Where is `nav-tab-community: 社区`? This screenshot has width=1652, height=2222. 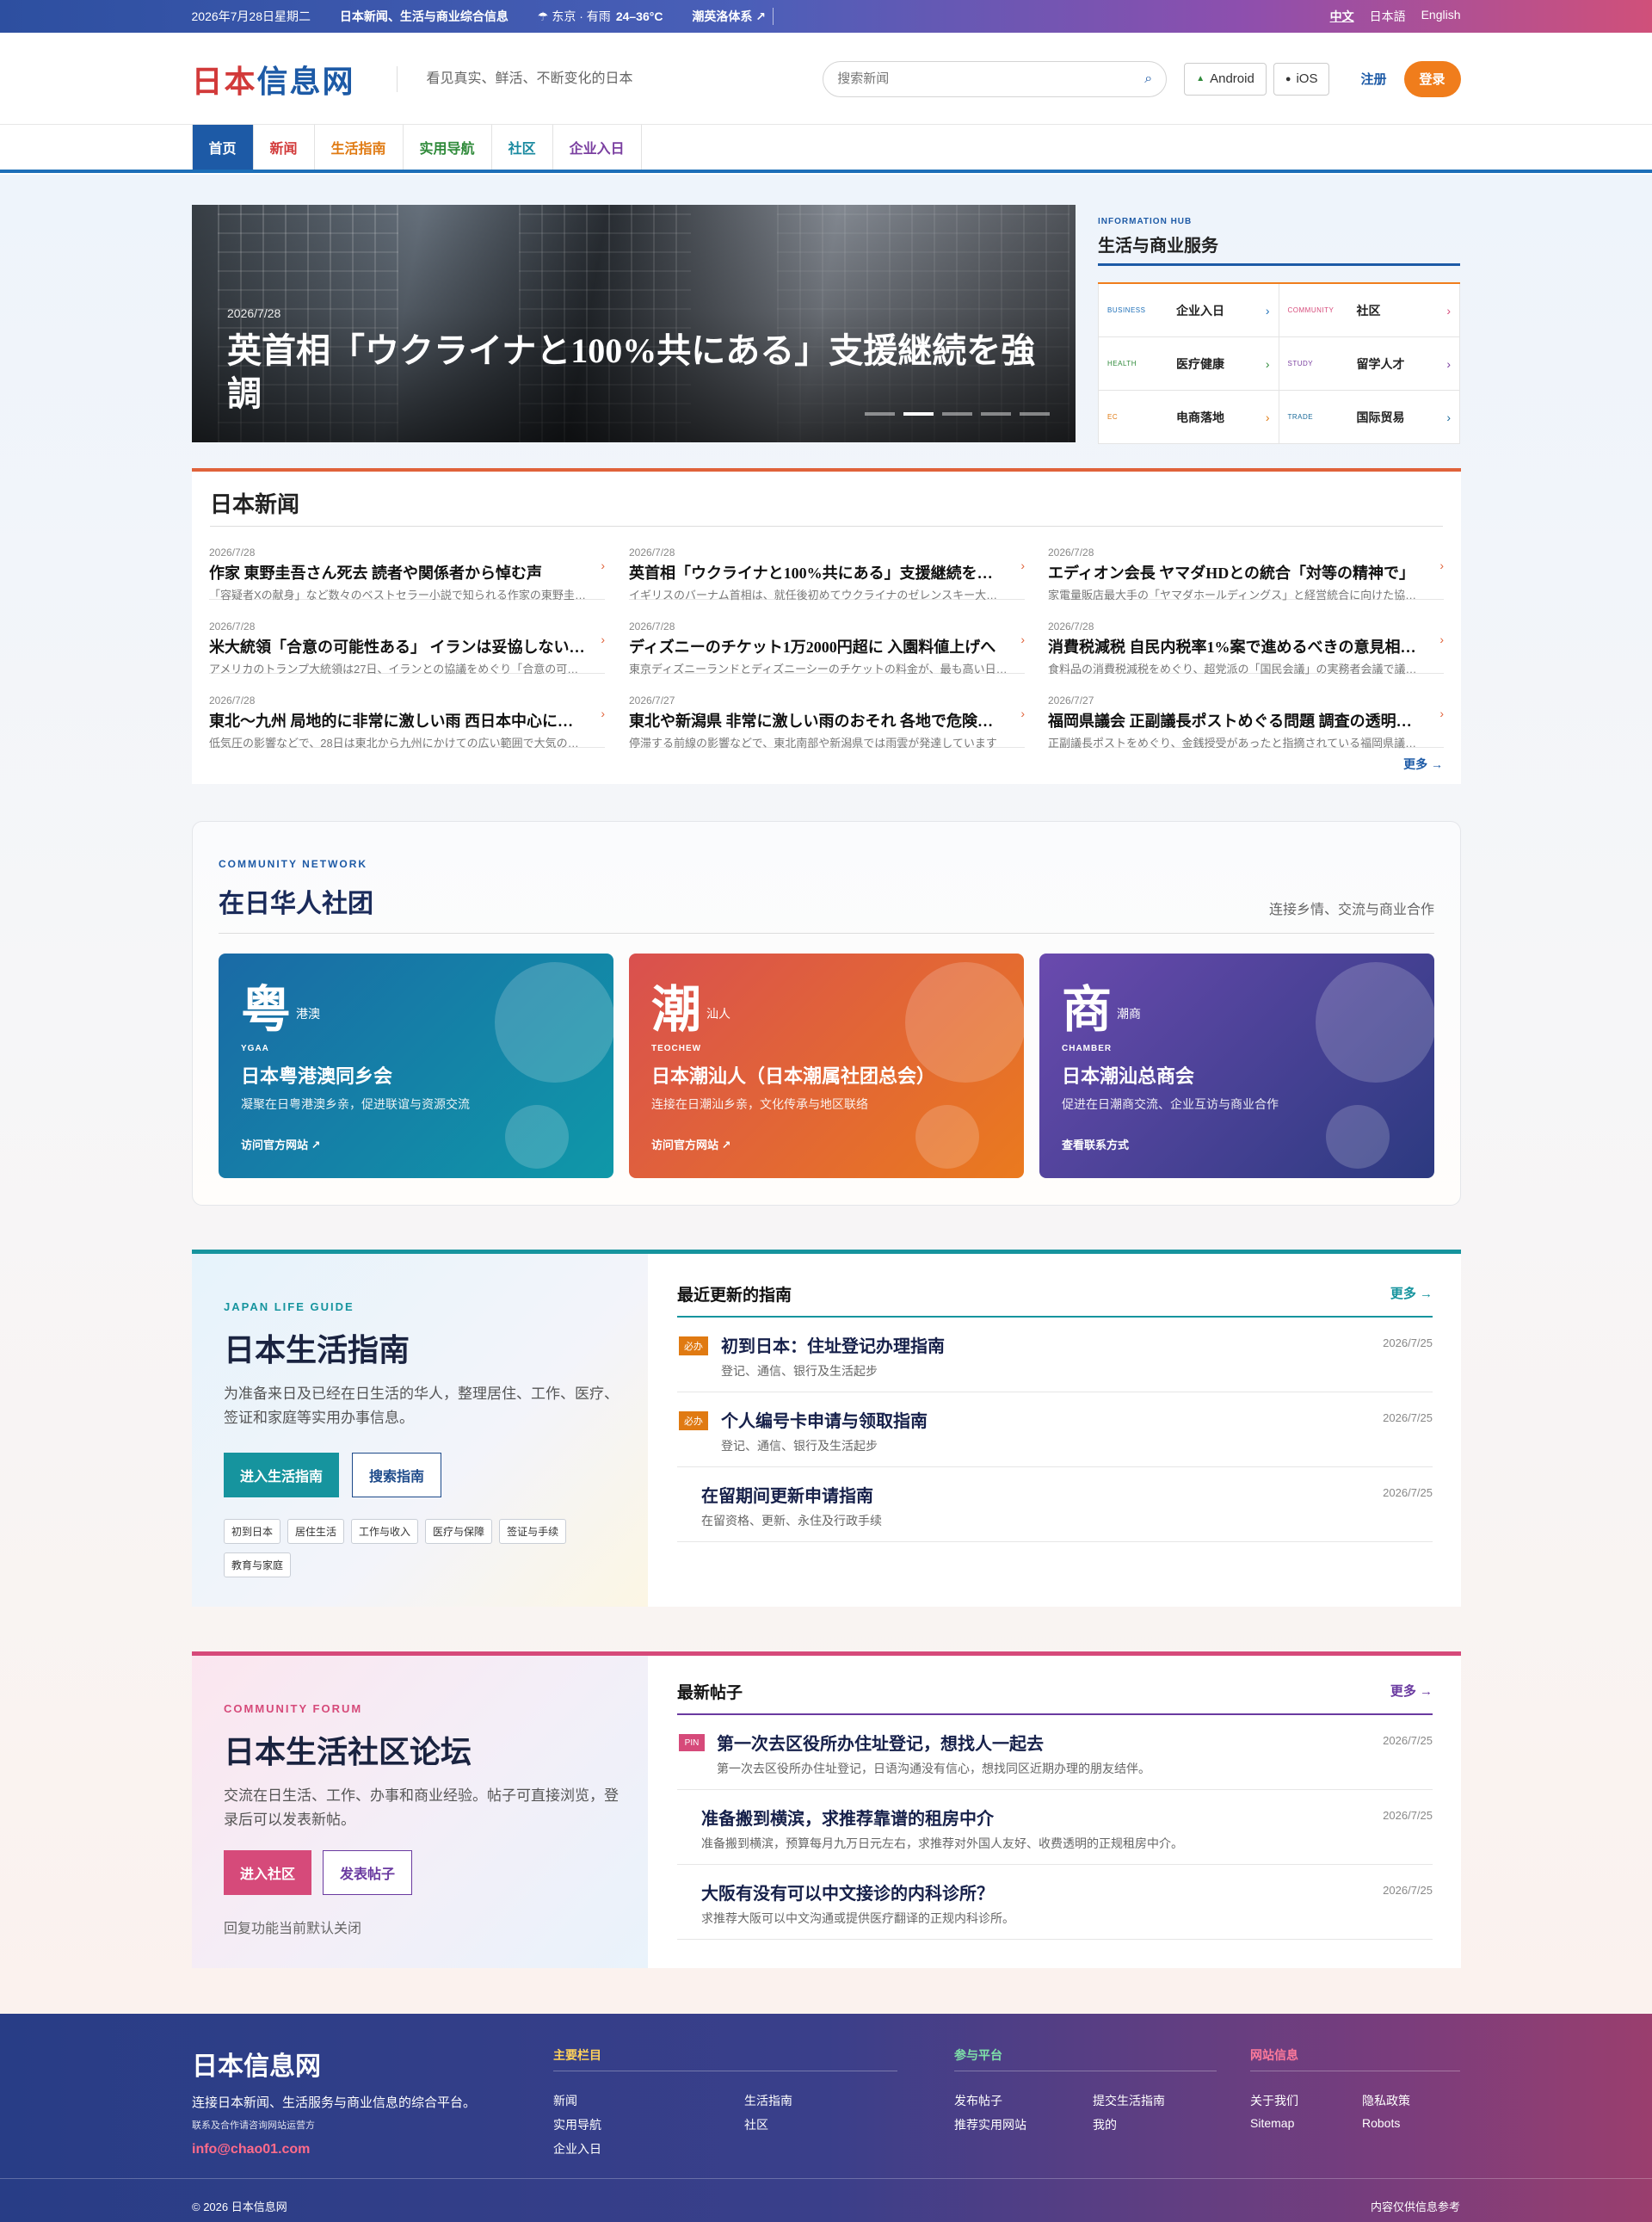
nav-tab-community: 社区 is located at coordinates (522, 148).